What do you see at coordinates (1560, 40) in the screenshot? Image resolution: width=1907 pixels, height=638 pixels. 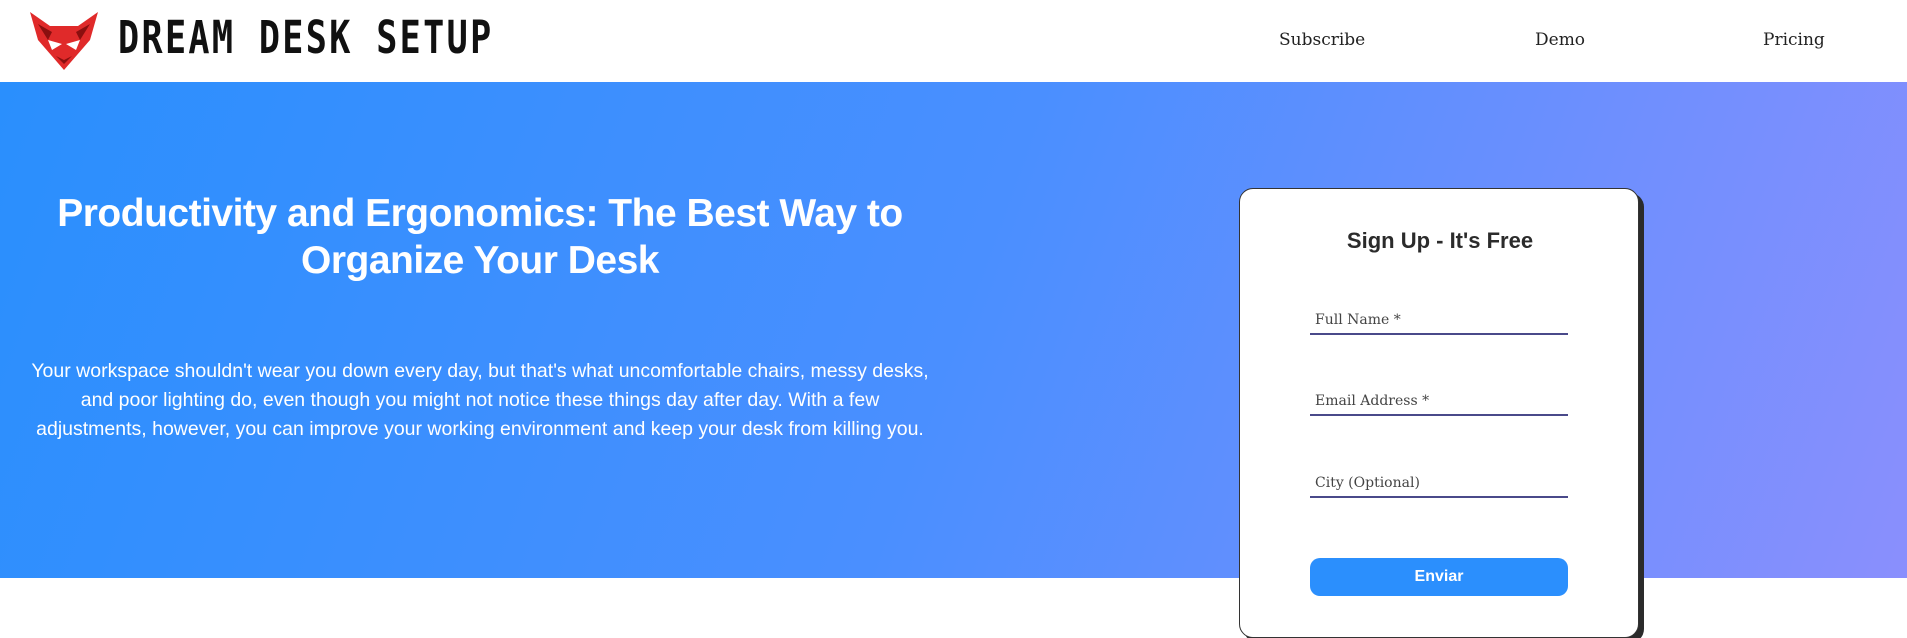 I see `nav-link-demo: Demo` at bounding box center [1560, 40].